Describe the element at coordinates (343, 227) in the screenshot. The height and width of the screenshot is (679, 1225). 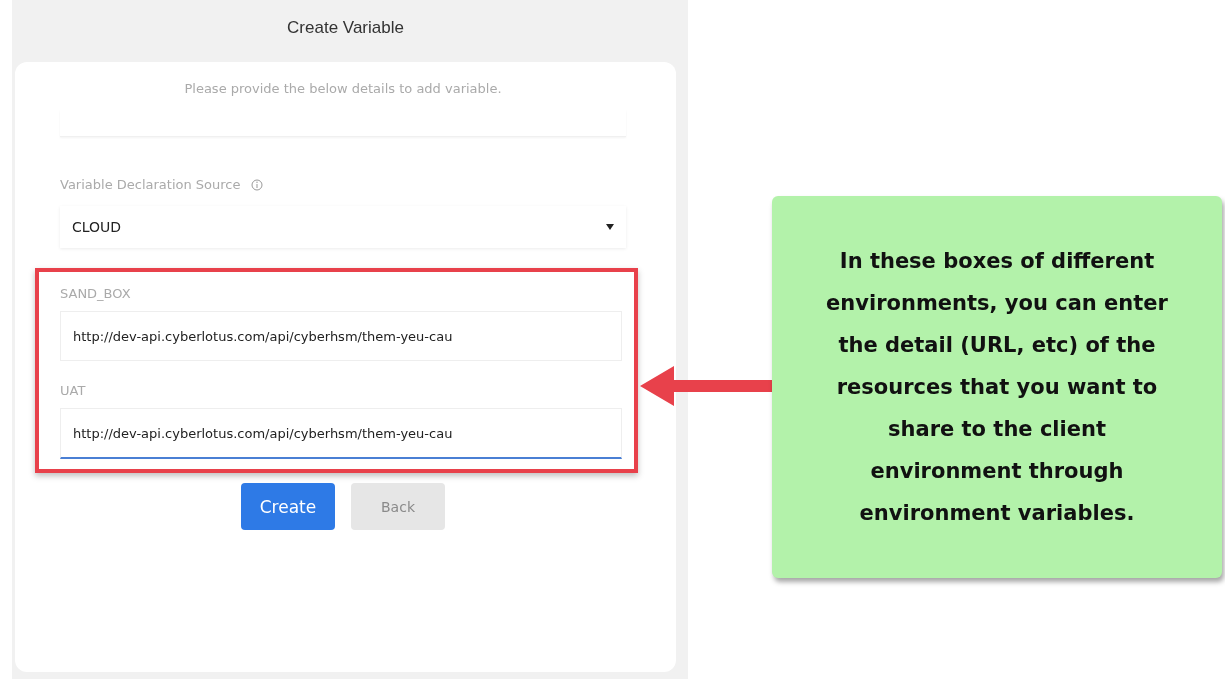
I see `source-select: CLOUD` at that location.